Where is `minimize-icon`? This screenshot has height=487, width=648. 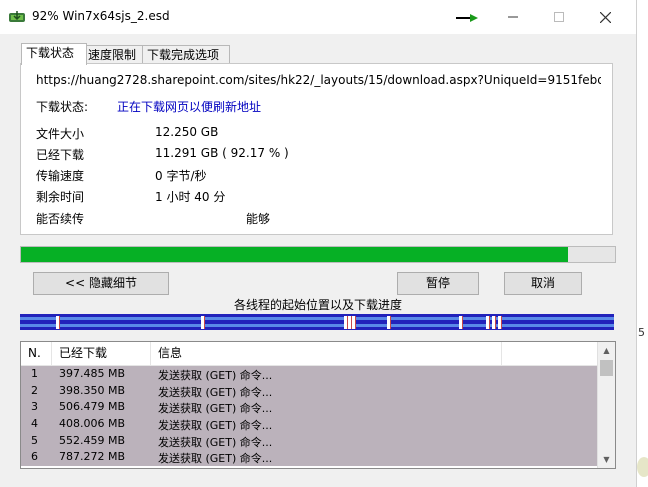 minimize-icon is located at coordinates (513, 17).